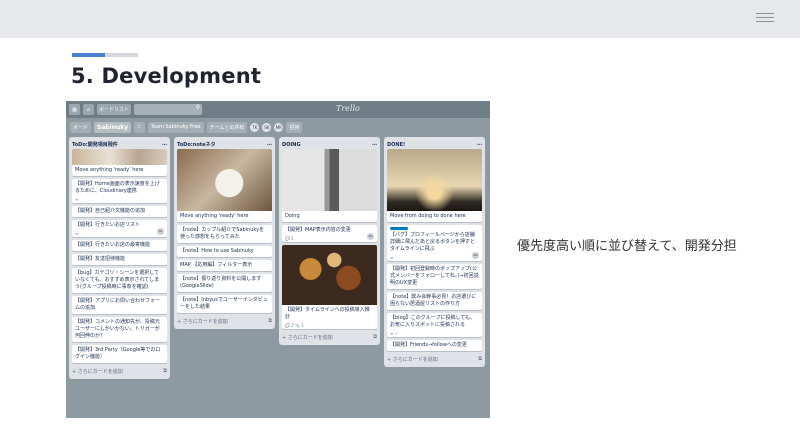 The image size is (800, 443). I want to click on card: 【blog】このグループに投稿しても、お気に入りスポットに投稿される ≡ ✓, so click(434, 325).